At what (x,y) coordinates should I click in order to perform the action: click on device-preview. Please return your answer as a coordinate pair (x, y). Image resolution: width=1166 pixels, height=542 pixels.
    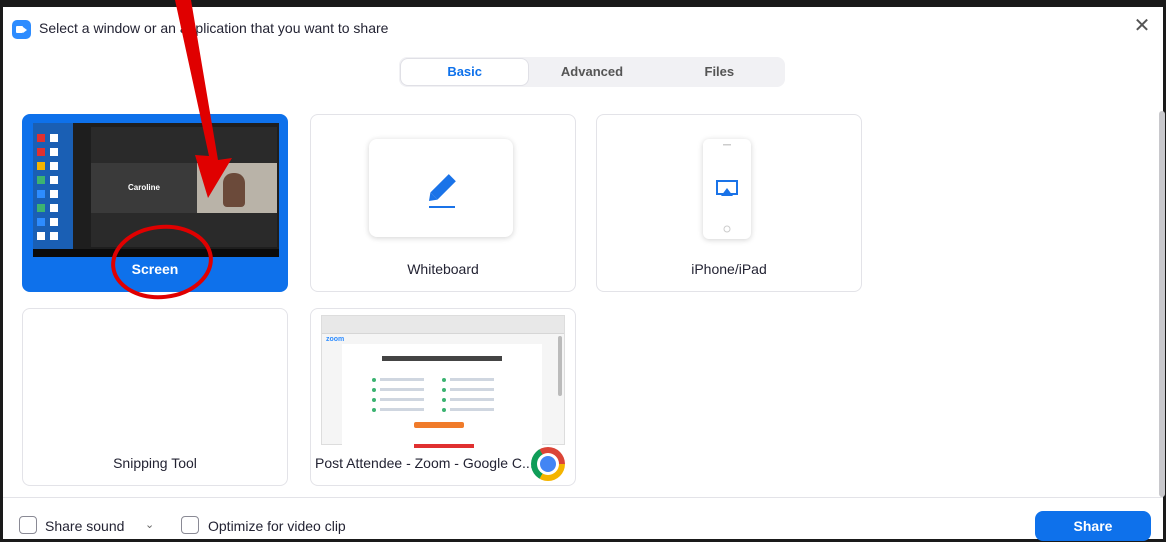
    Looking at the image, I should click on (727, 189).